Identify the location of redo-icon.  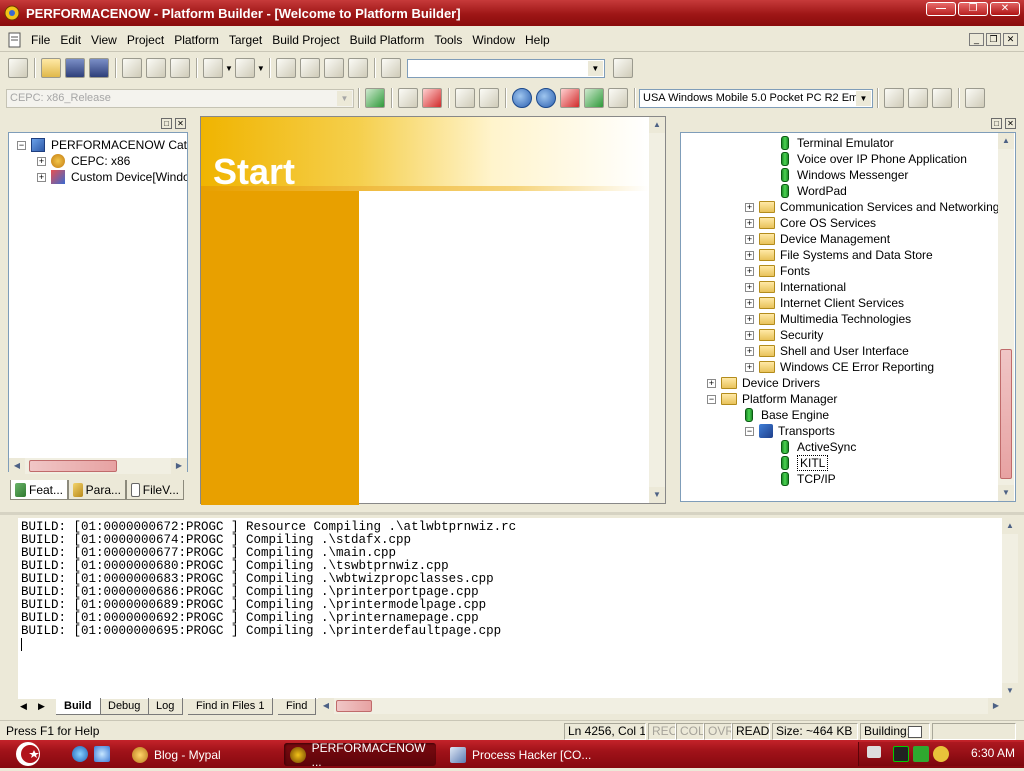
(244, 68).